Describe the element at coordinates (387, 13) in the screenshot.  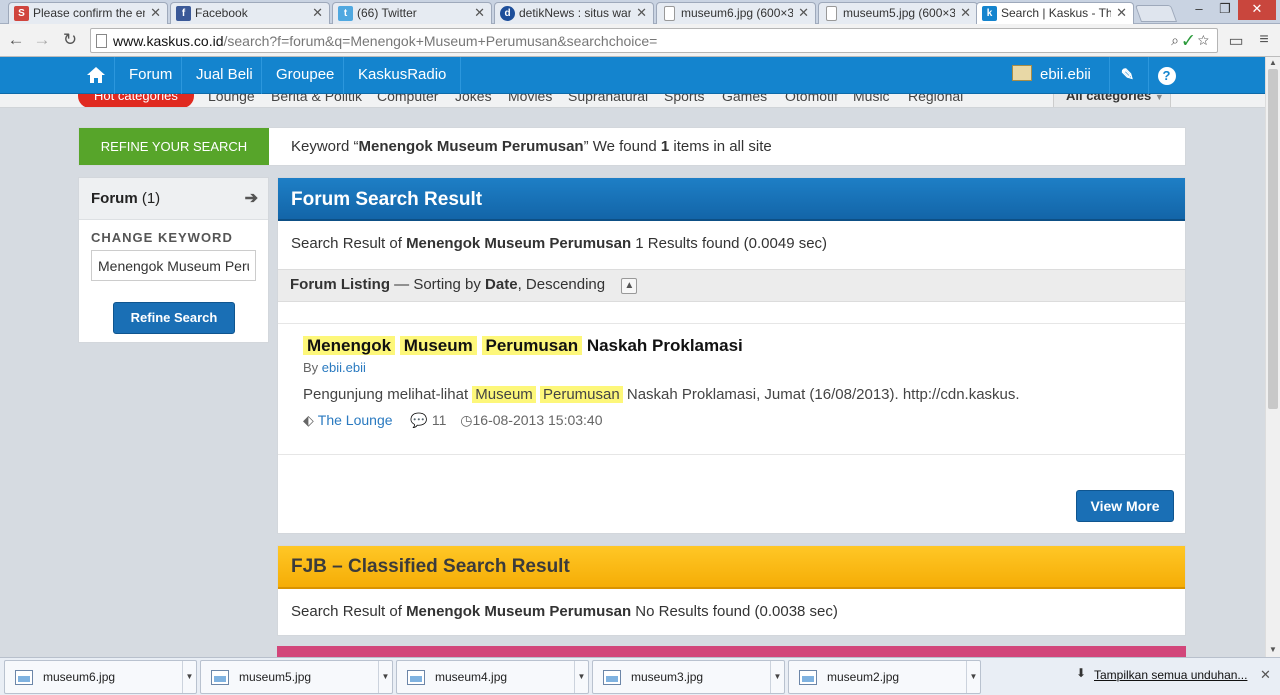
I see `tab-title: (66) Twitter` at that location.